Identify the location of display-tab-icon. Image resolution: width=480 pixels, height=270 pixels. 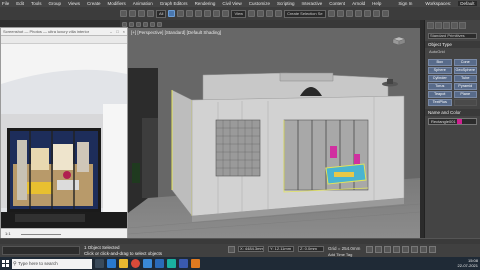
(462, 25).